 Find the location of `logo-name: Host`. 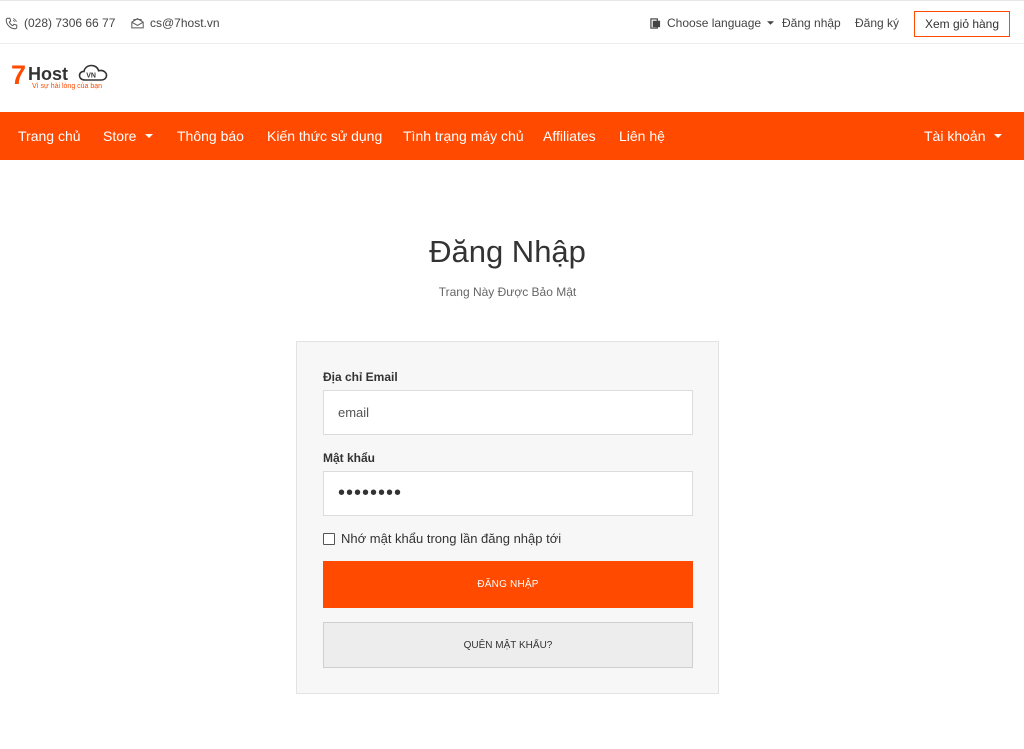

logo-name: Host is located at coordinates (48, 74).